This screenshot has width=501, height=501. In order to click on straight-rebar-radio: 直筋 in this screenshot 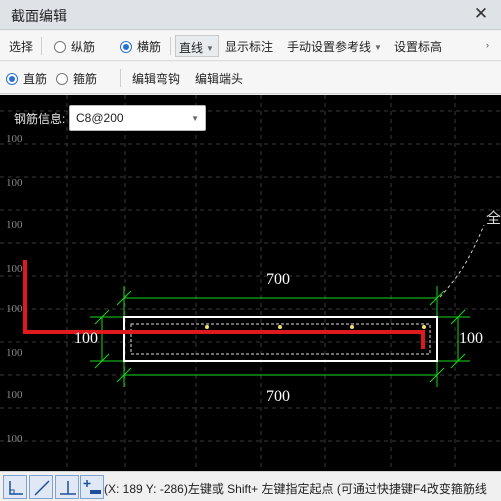, I will do `click(26, 78)`.